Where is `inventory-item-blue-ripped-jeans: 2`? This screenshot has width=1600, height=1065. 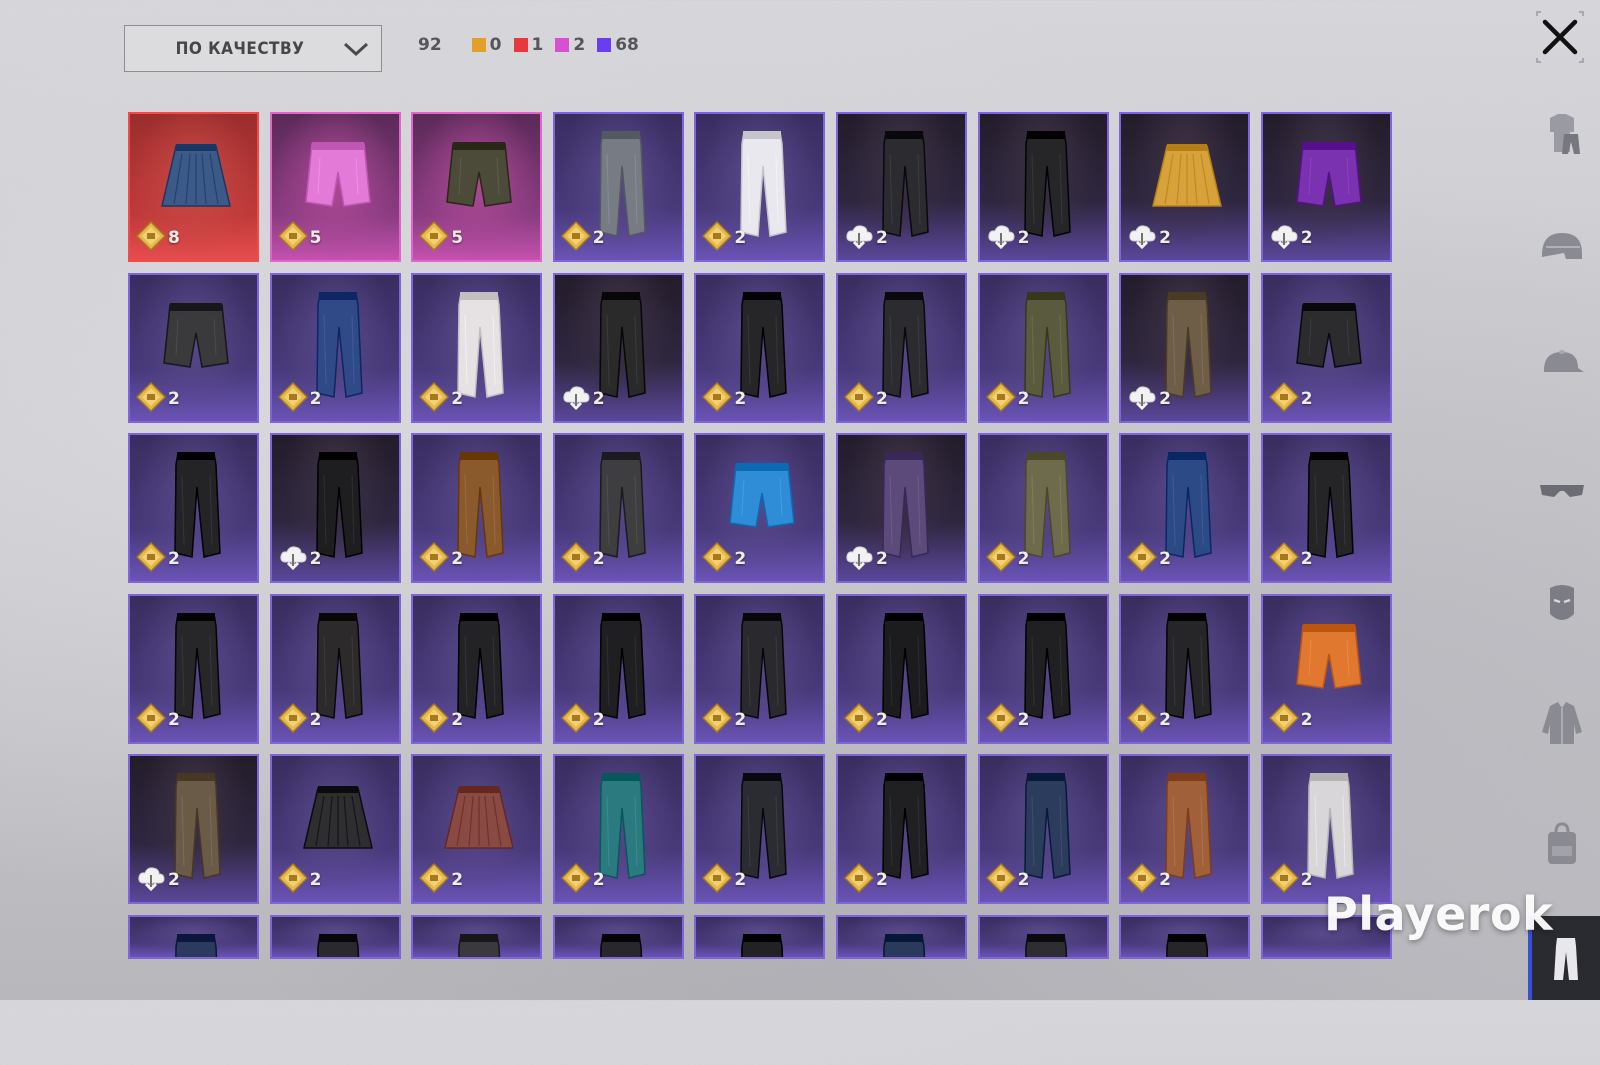 inventory-item-blue-ripped-jeans: 2 is located at coordinates (335, 347).